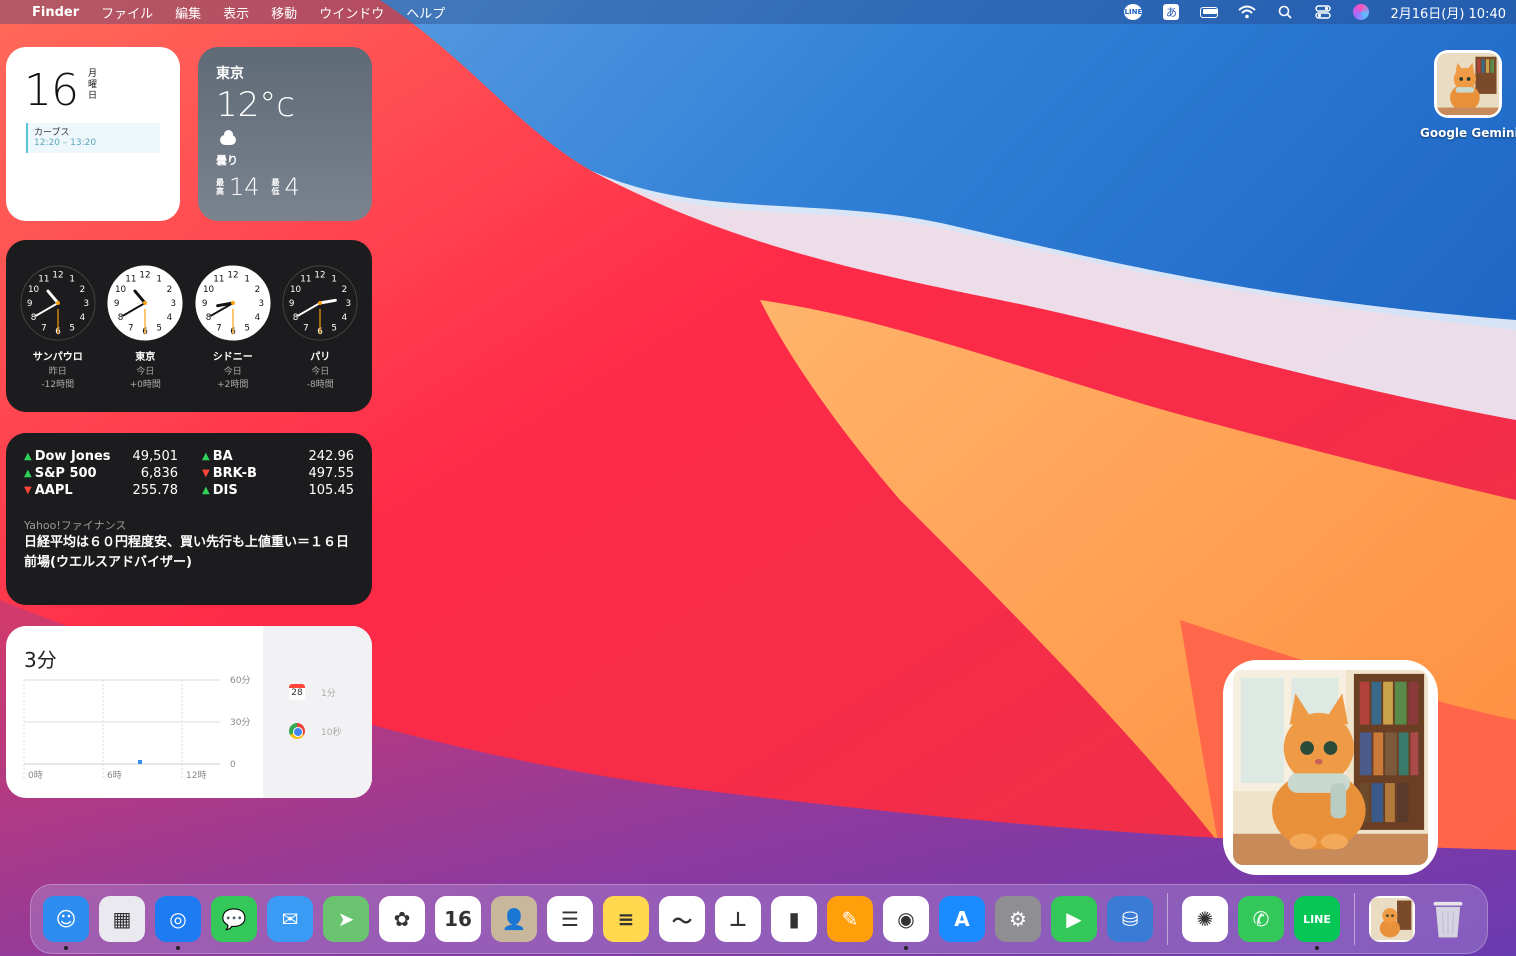 The width and height of the screenshot is (1516, 956). Describe the element at coordinates (425, 12) in the screenshot. I see `menu-help: ヘルプ` at that location.